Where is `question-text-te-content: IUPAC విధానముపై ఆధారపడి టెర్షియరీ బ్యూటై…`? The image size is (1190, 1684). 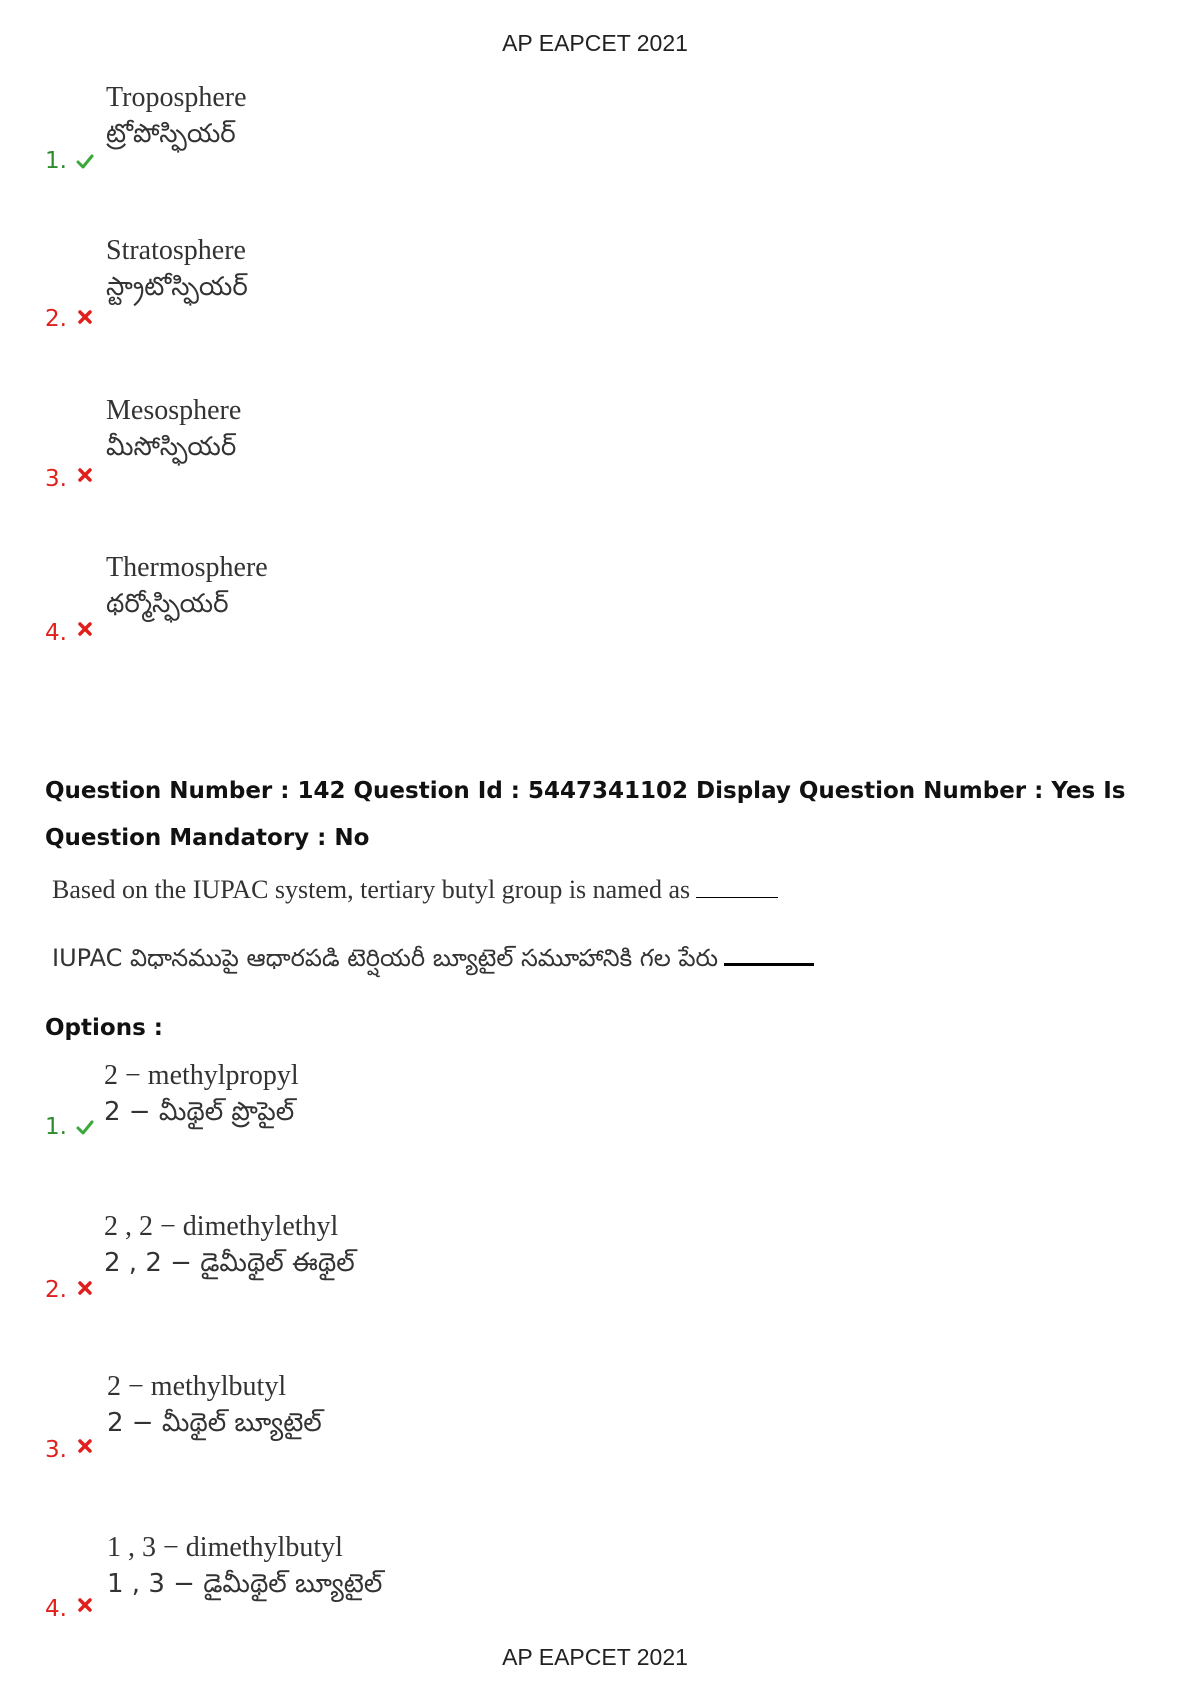
question-text-te-content: IUPAC విధానముపై ఆధారపడి టెర్షియరీ బ్యూటై… is located at coordinates (385, 958).